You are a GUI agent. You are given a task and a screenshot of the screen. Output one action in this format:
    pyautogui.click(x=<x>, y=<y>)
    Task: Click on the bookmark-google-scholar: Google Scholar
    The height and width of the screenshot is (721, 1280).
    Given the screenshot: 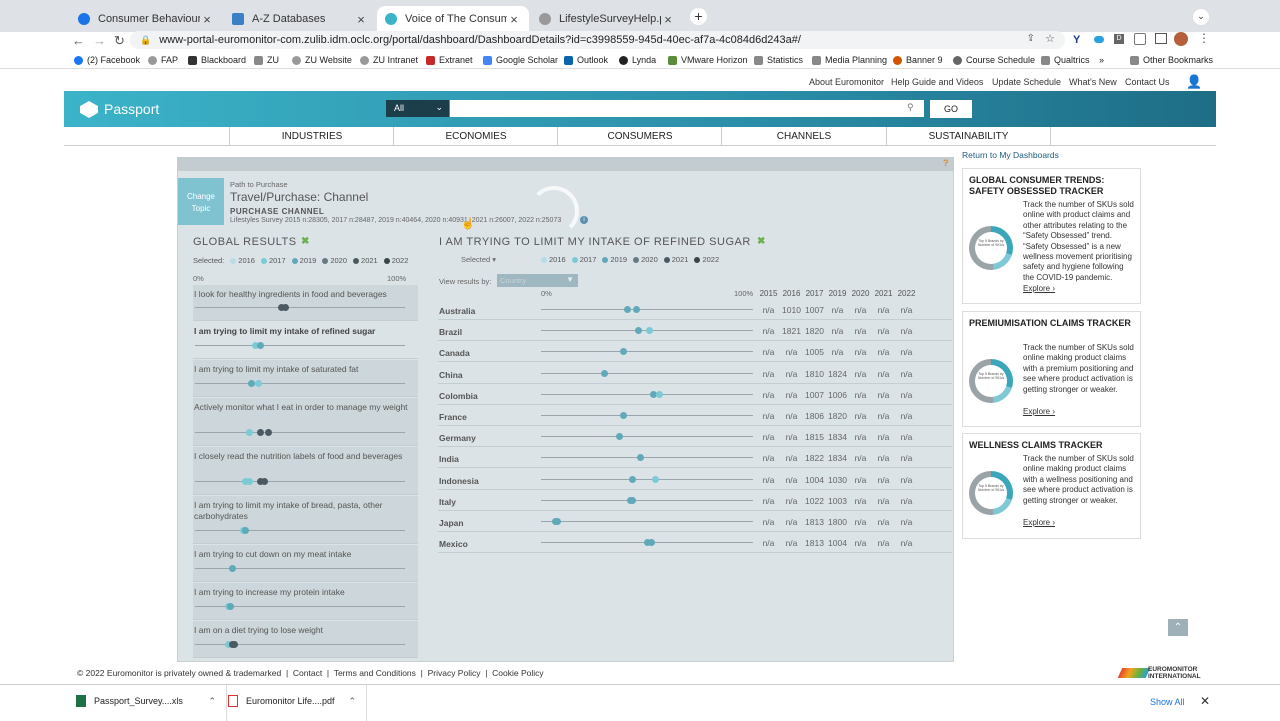 What is the action you would take?
    pyautogui.click(x=520, y=60)
    